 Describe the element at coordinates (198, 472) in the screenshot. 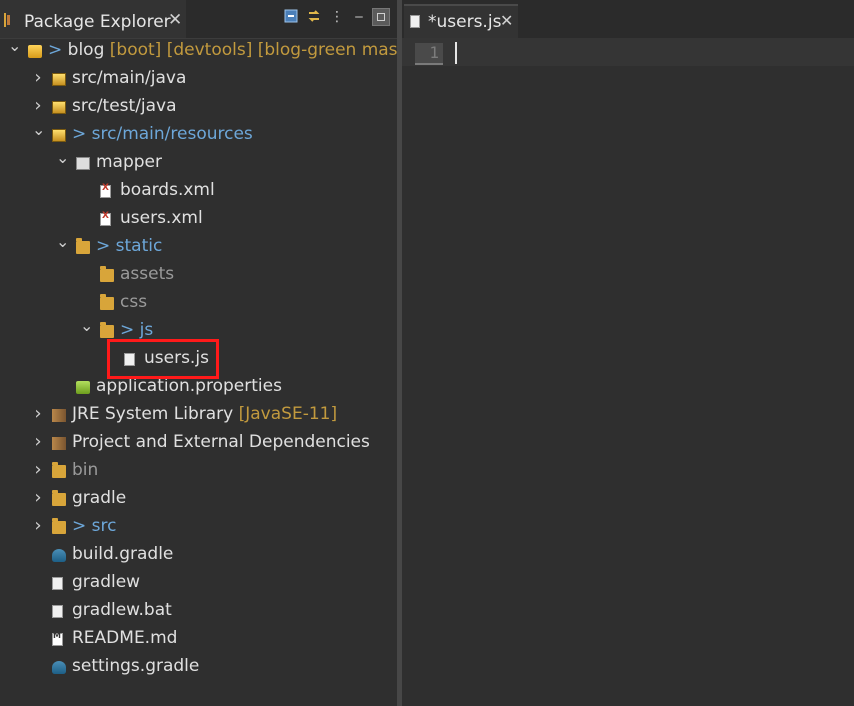

I see `tree-item: › bin` at that location.